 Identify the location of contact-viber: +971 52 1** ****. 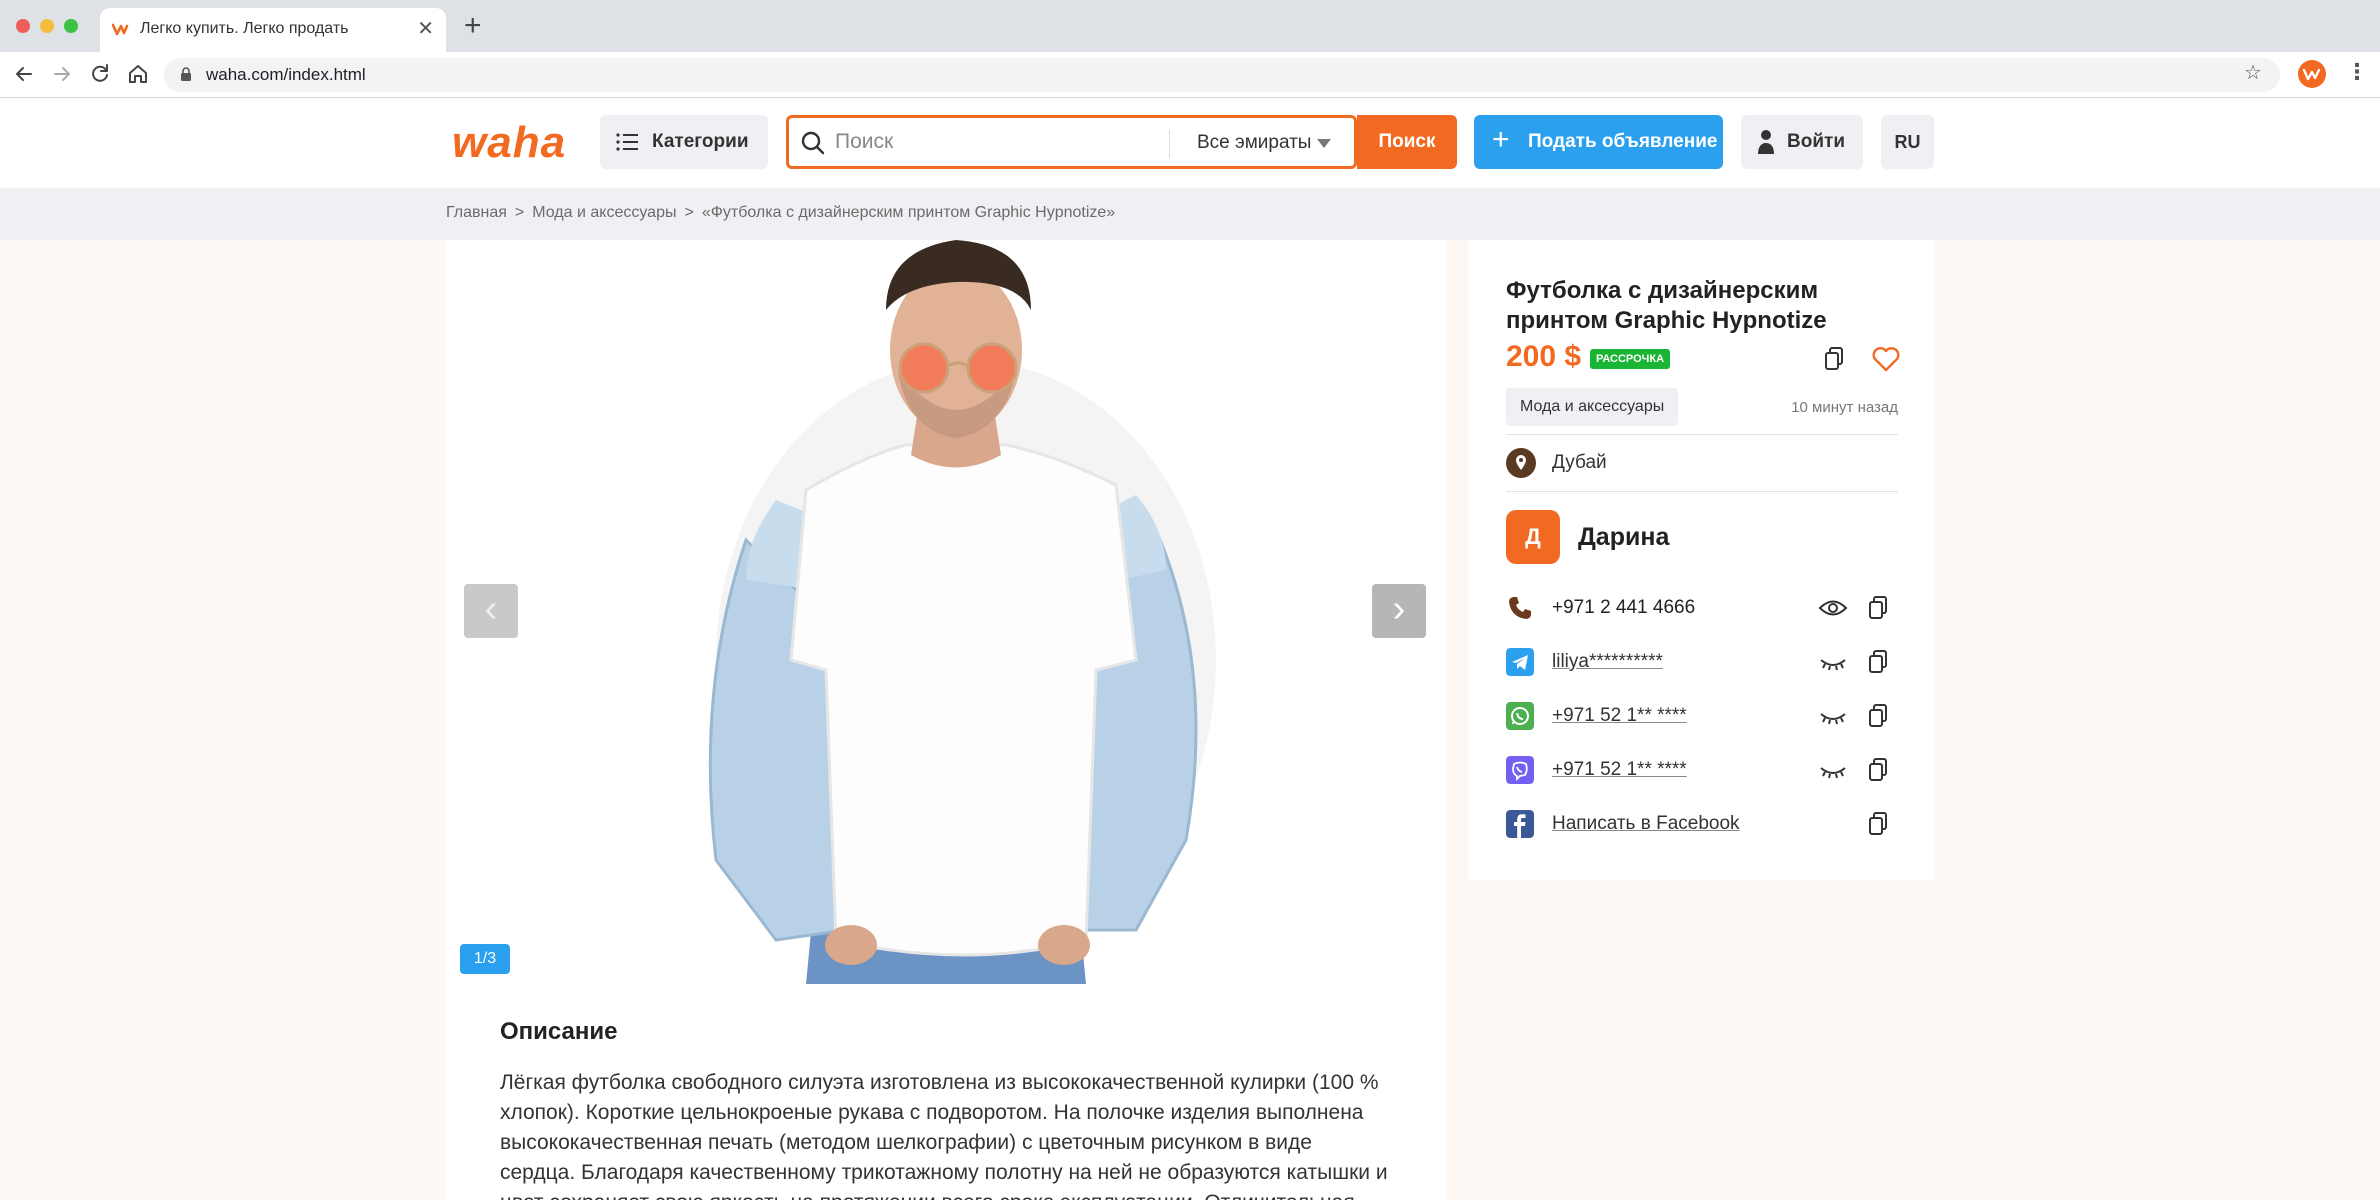
(1711, 770).